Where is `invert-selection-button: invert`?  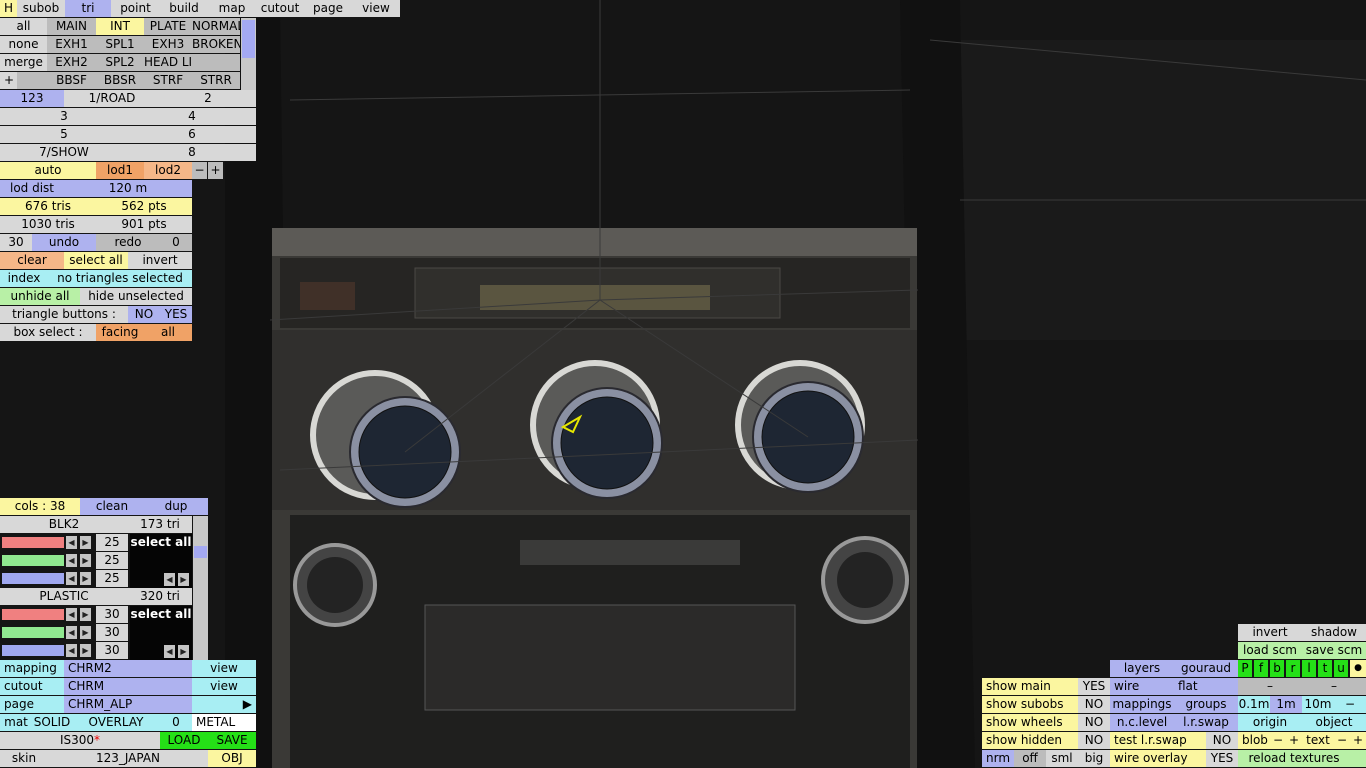
invert-selection-button: invert is located at coordinates (160, 260).